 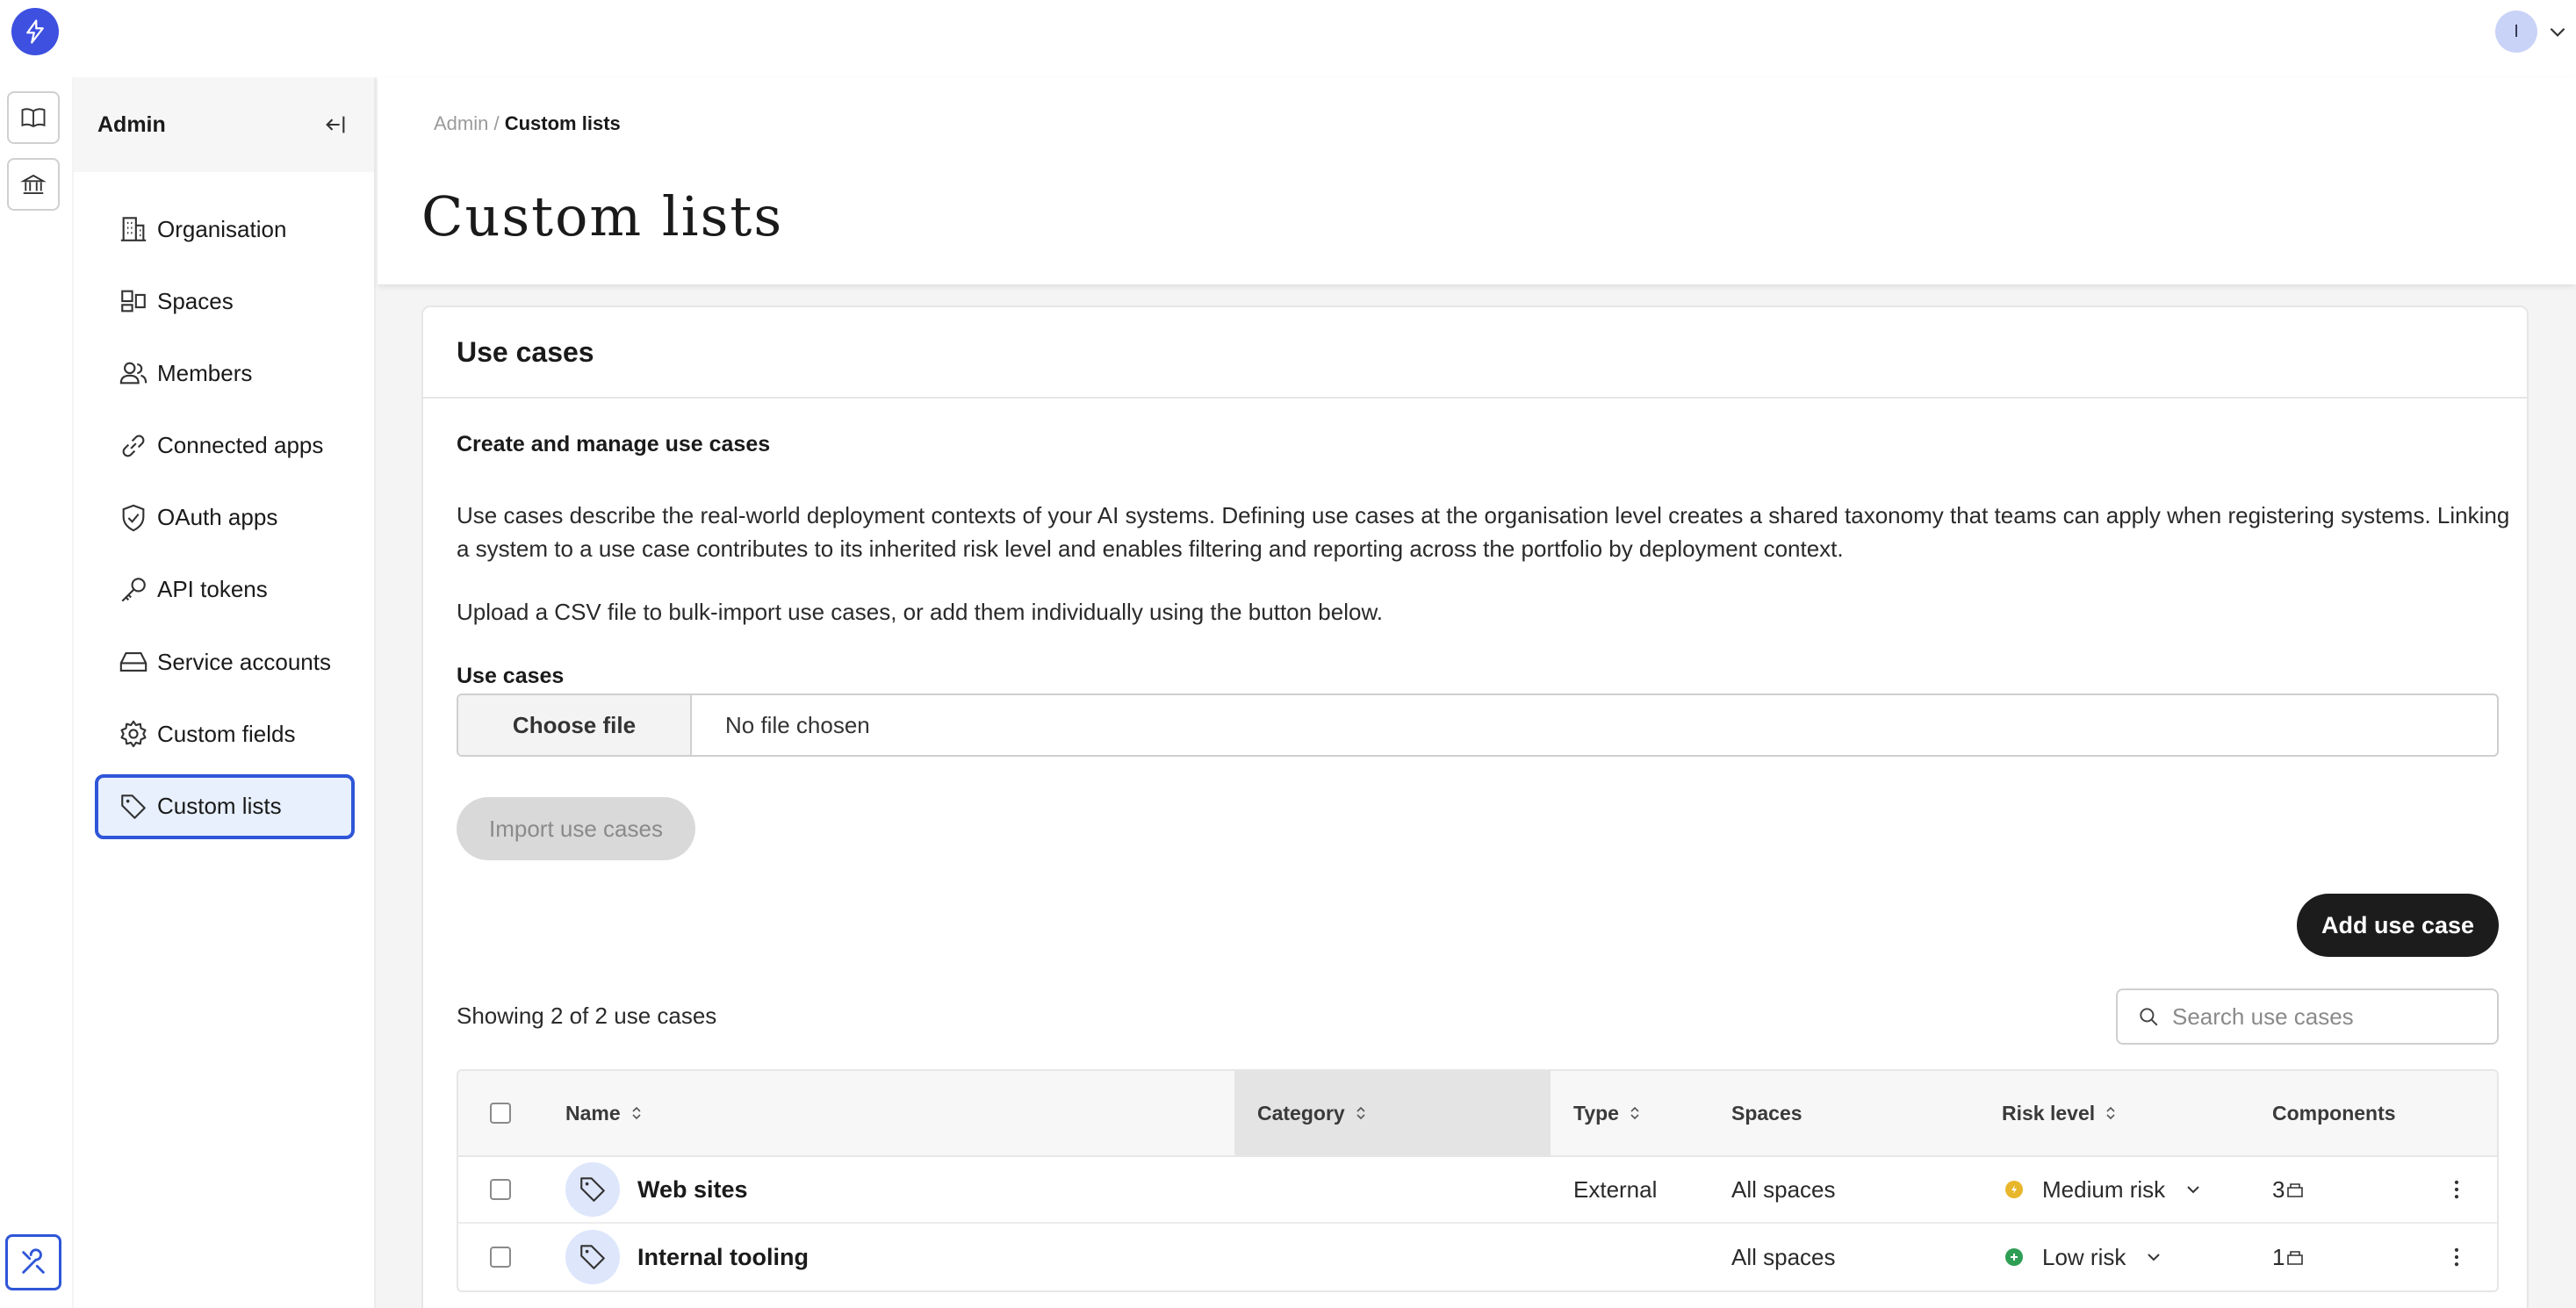 What do you see at coordinates (225, 661) in the screenshot?
I see `sidebar-item-service-accounts: Service accounts` at bounding box center [225, 661].